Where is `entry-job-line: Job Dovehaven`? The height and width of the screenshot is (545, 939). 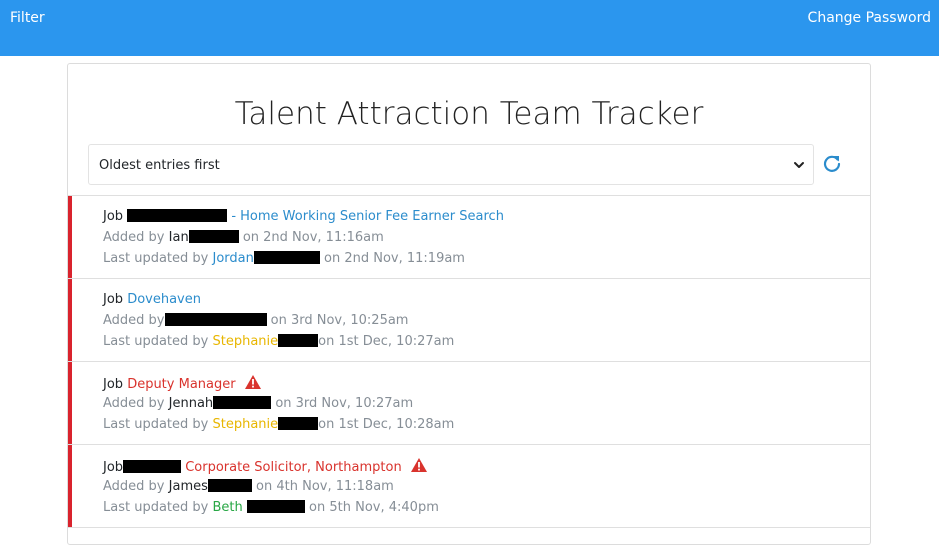 entry-job-line: Job Dovehaven is located at coordinates (152, 300).